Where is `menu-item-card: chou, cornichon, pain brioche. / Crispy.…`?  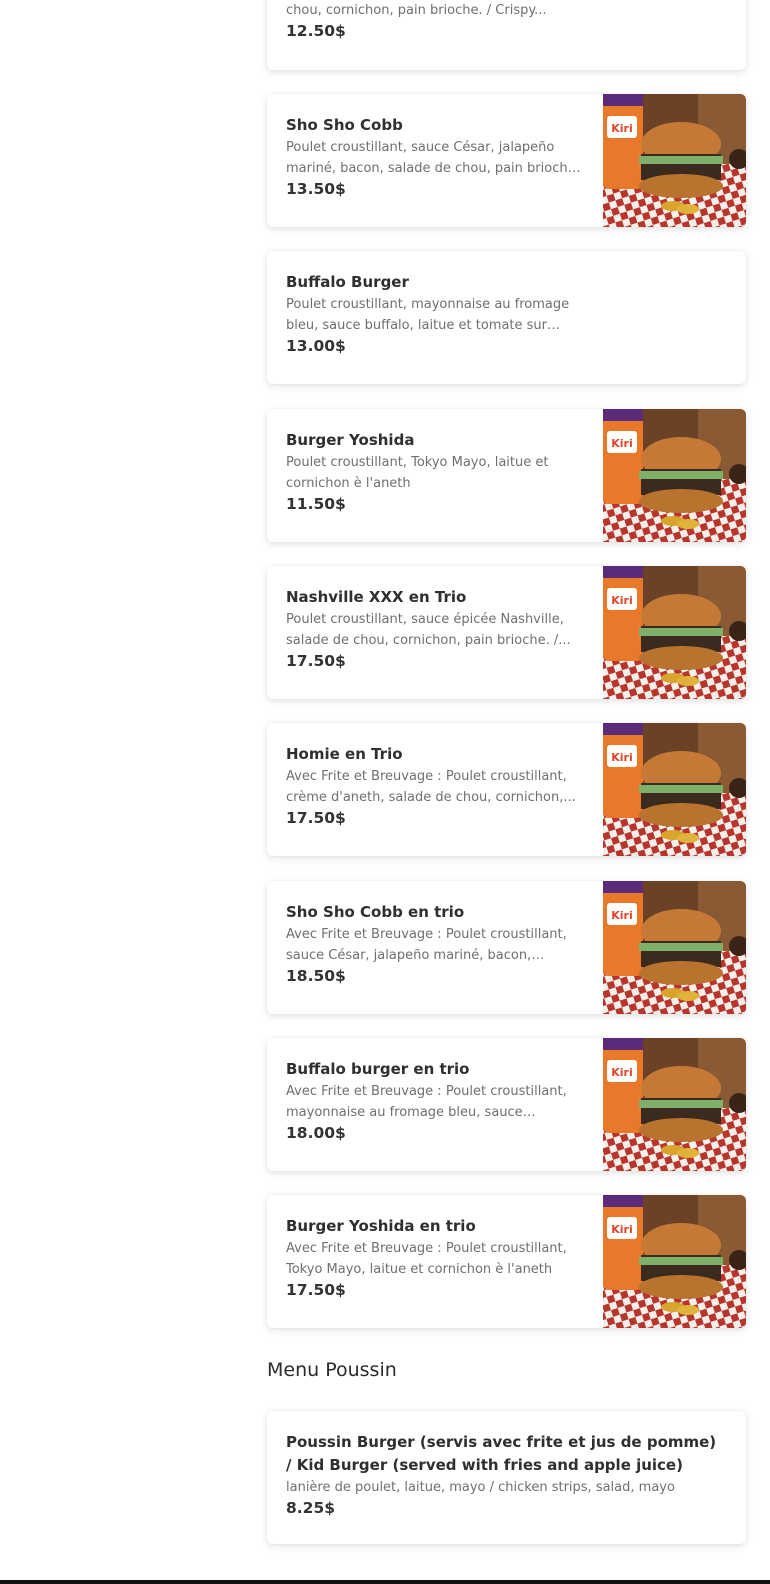
menu-item-card: chou, cornichon, pain brioche. / Crispy.… is located at coordinates (506, 35).